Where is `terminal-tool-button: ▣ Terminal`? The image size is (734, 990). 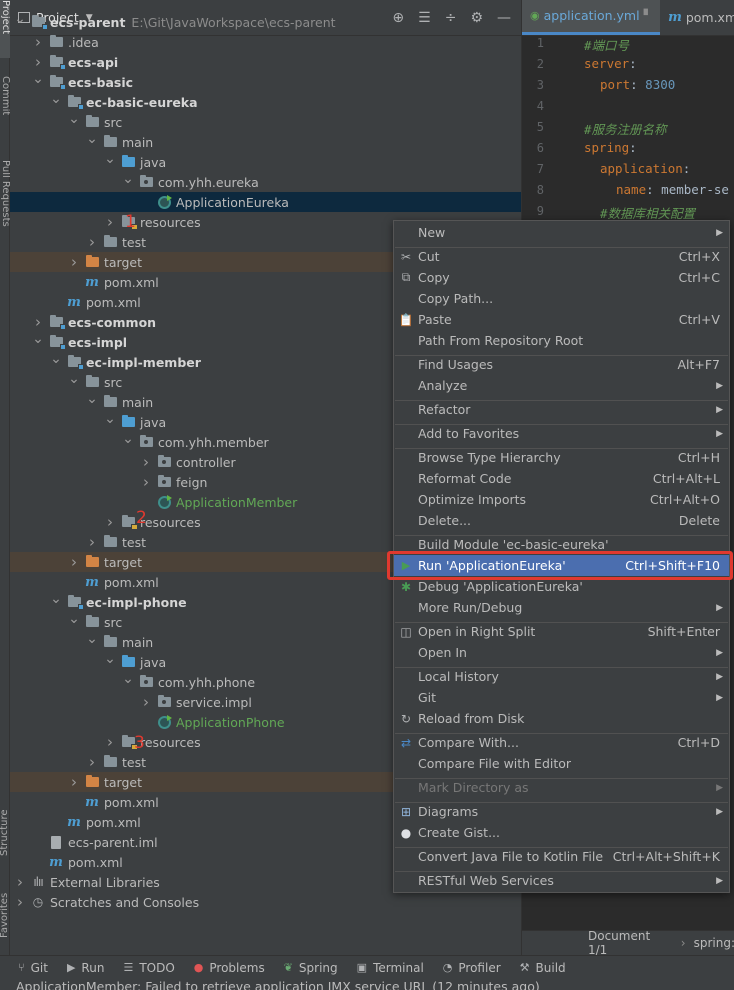 terminal-tool-button: ▣ Terminal is located at coordinates (390, 968).